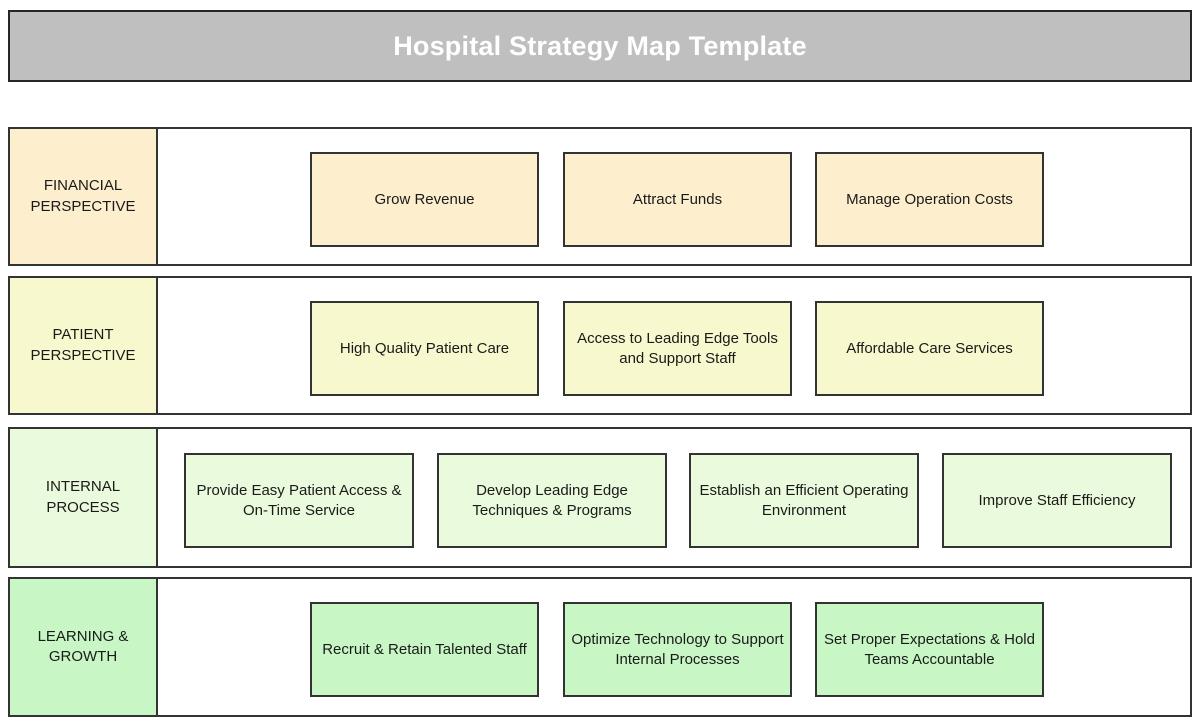 The image size is (1200, 725). What do you see at coordinates (84, 196) in the screenshot?
I see `perspective-label-financial: FINANCIAL PERSPECTIVE` at bounding box center [84, 196].